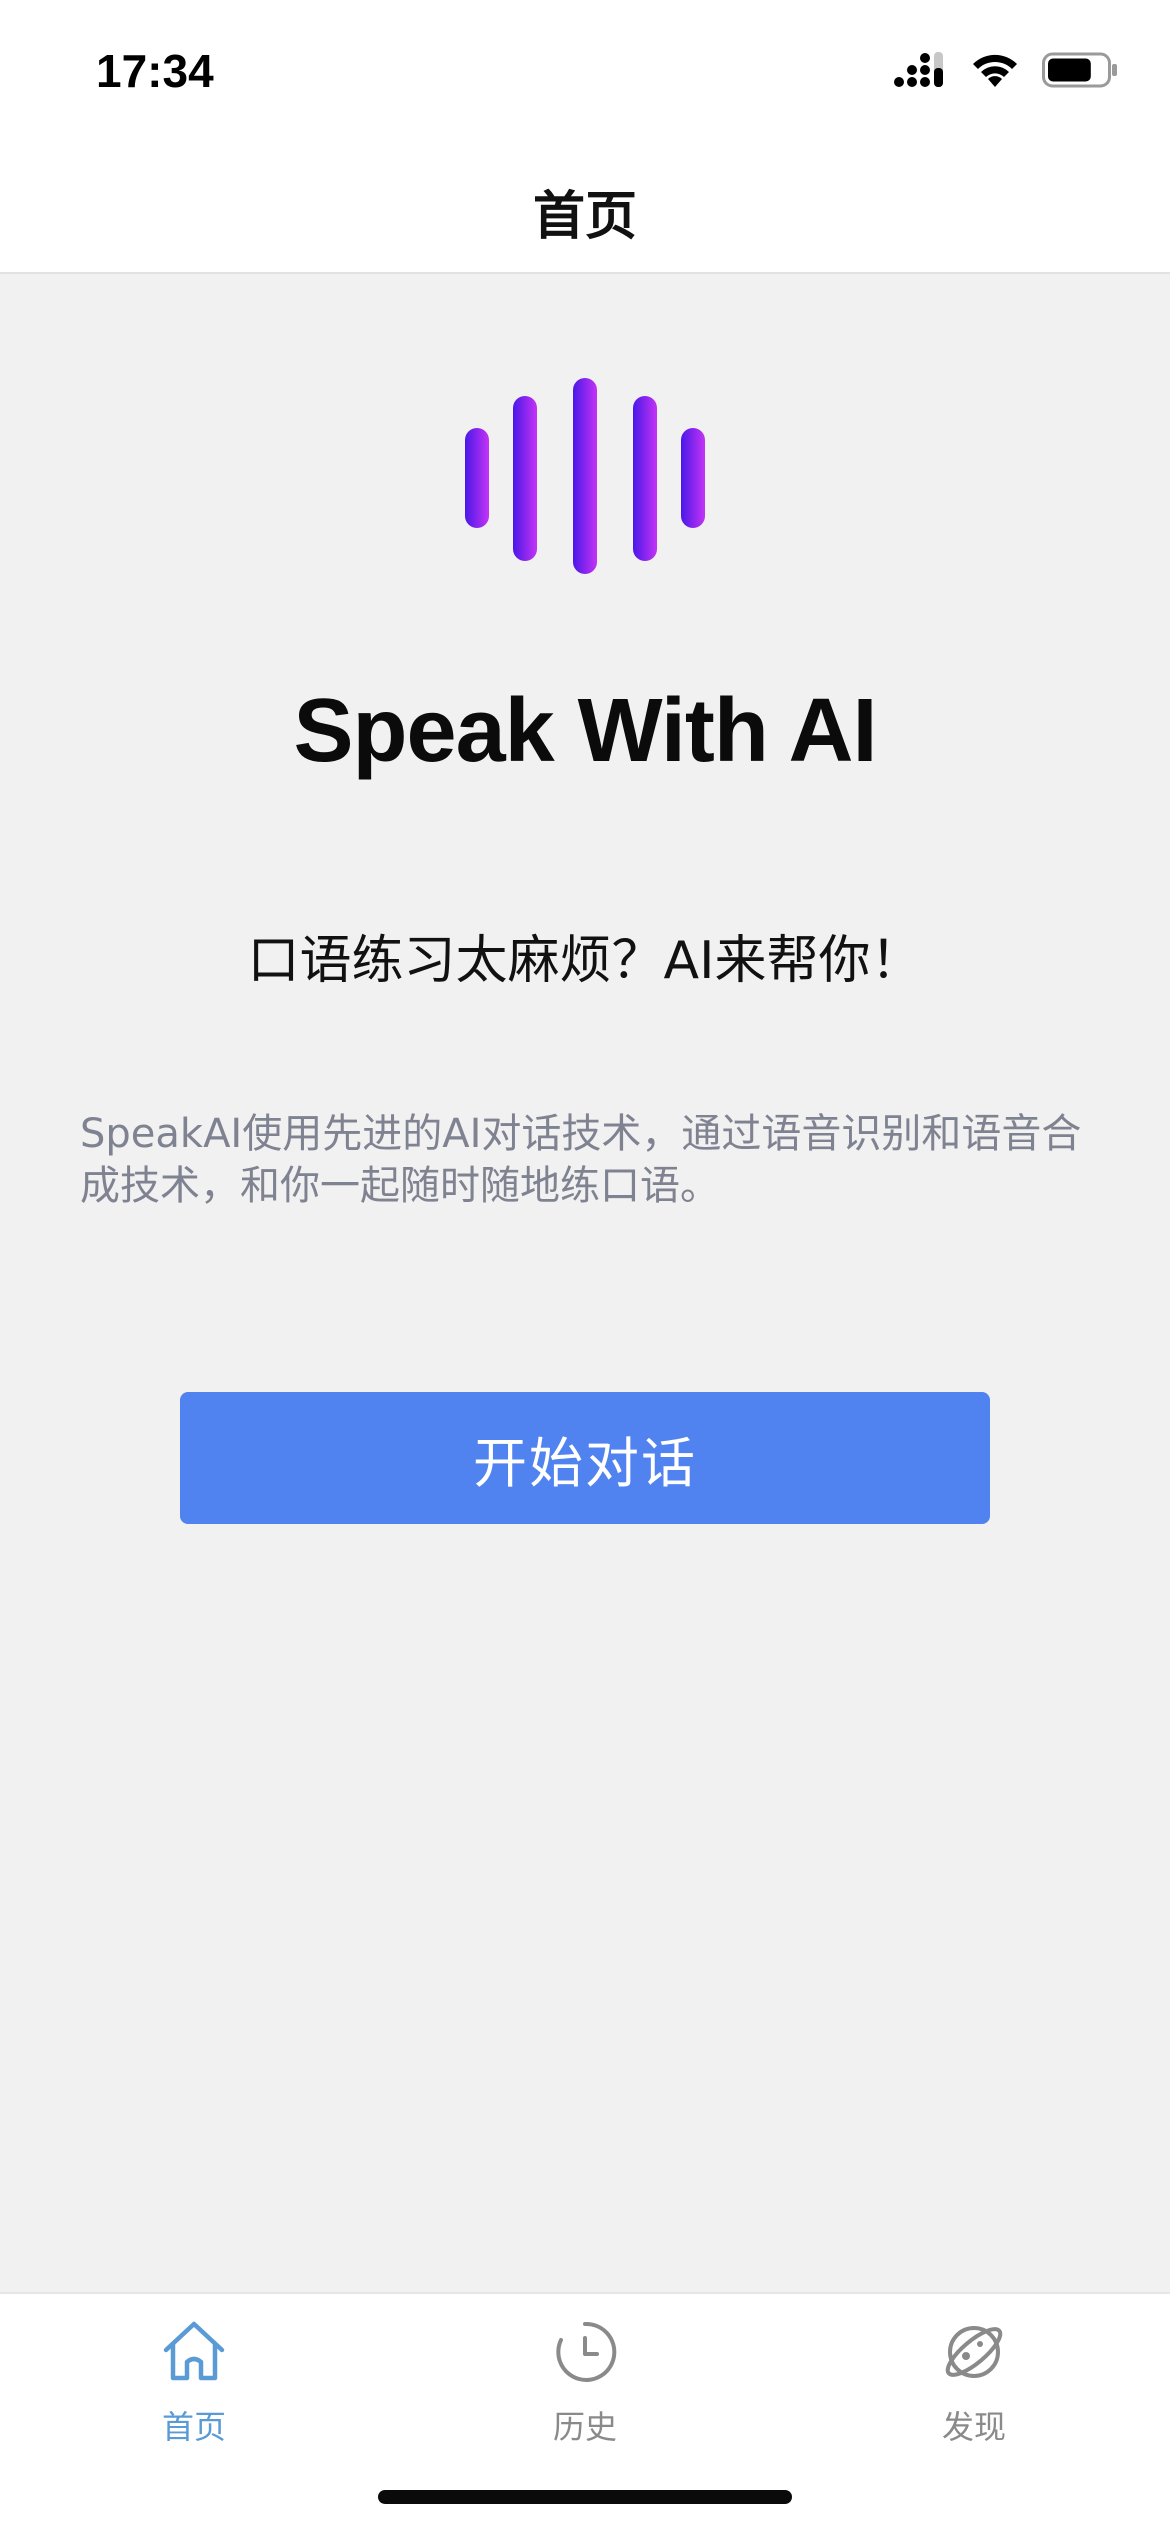 Image resolution: width=1170 pixels, height=2532 pixels. What do you see at coordinates (585, 2391) in the screenshot?
I see `tab-history: 历史` at bounding box center [585, 2391].